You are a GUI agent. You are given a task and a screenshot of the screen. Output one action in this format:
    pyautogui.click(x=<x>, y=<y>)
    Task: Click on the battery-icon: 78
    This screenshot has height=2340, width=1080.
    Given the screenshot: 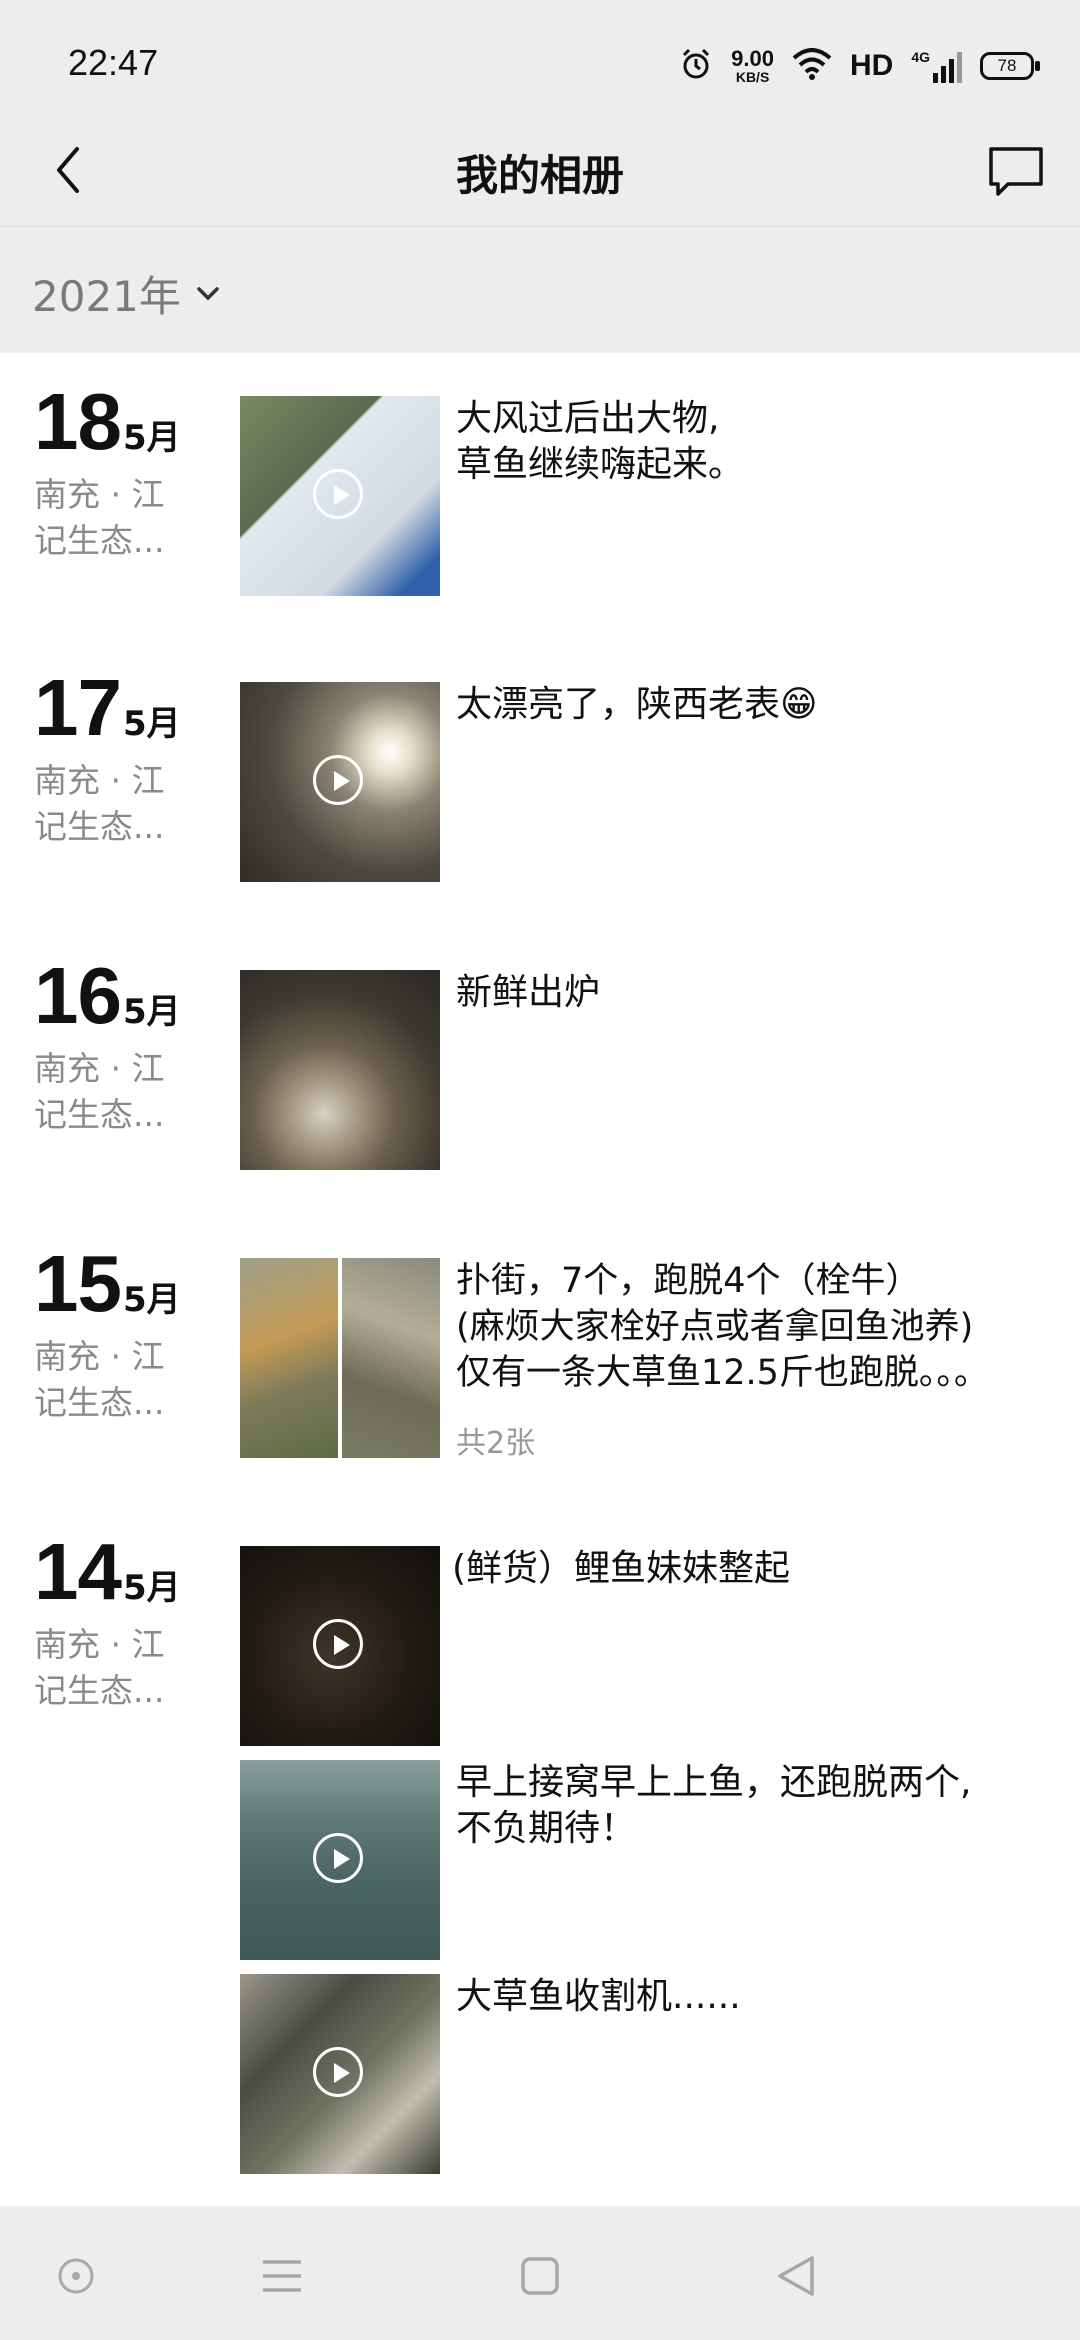 What is the action you would take?
    pyautogui.click(x=1010, y=66)
    